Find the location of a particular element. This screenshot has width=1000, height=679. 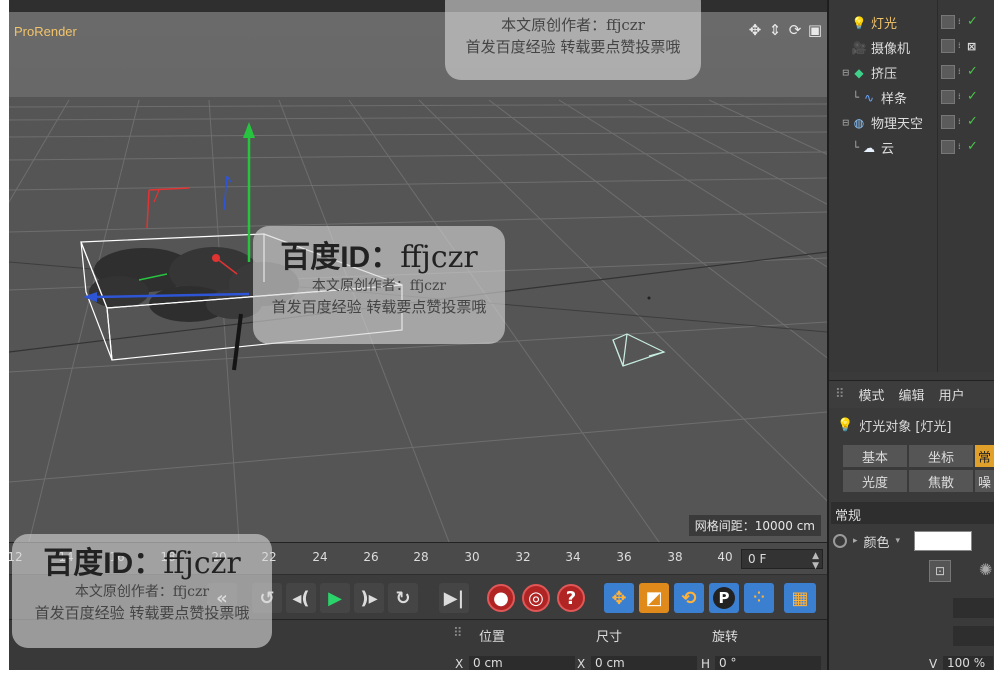

next-key-icon: ↻ is located at coordinates (403, 598).